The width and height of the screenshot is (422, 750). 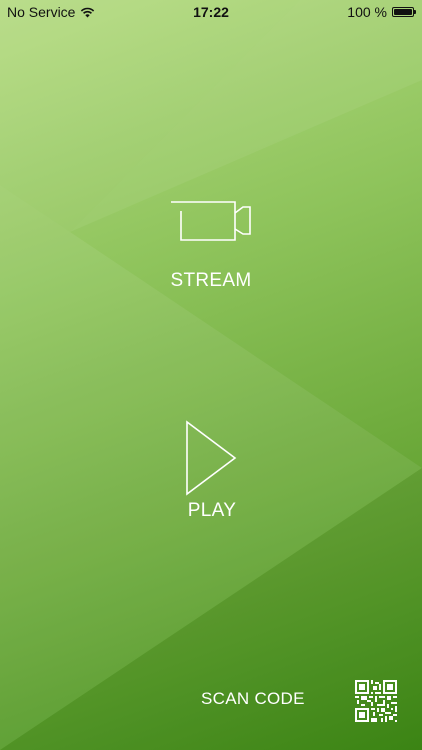 I want to click on play-button: PLAY, so click(x=211, y=471).